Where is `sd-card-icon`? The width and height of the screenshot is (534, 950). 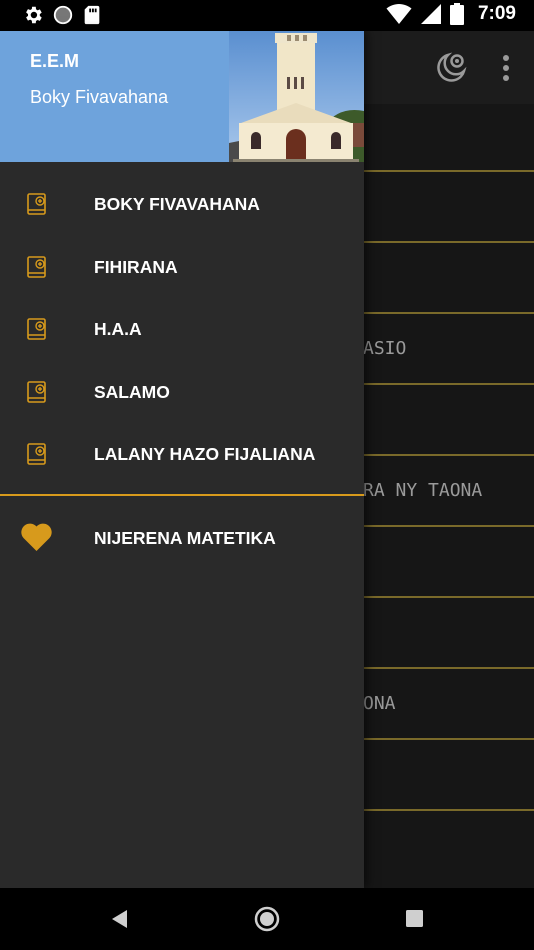 sd-card-icon is located at coordinates (92, 15).